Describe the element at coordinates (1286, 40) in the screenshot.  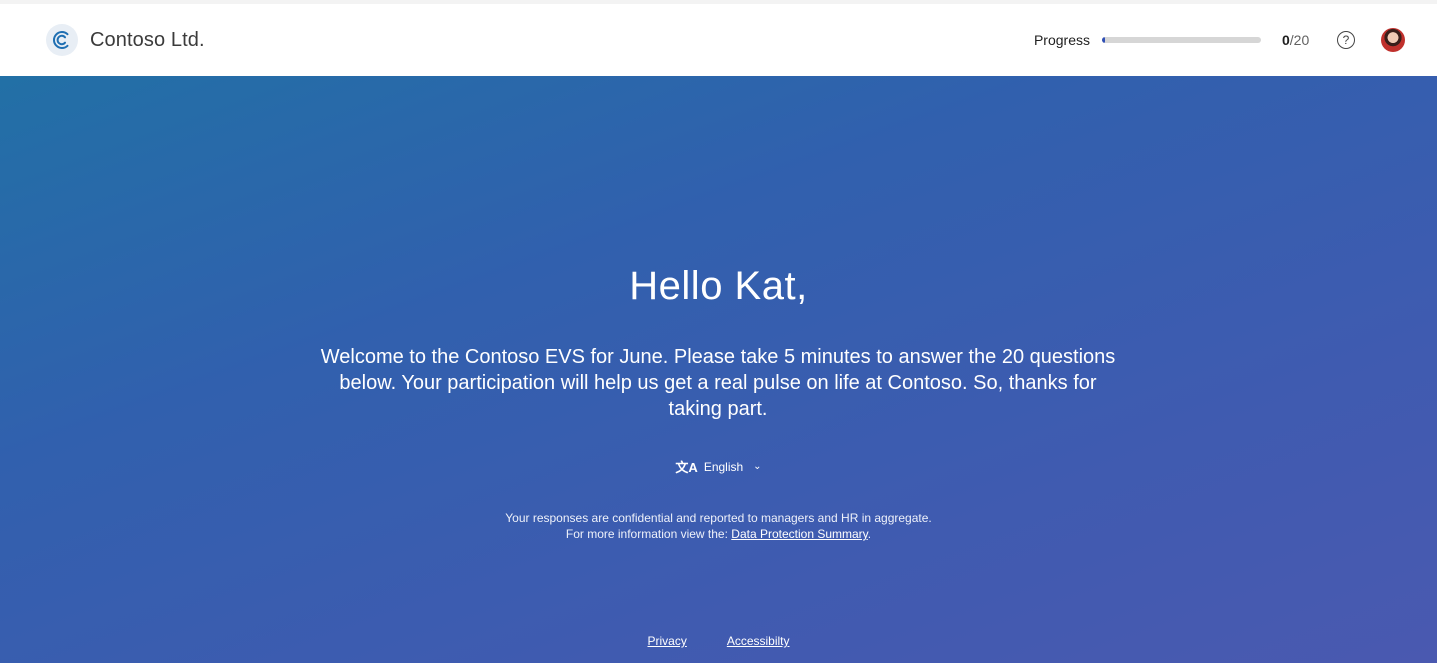
I see `progress-current: 0` at that location.